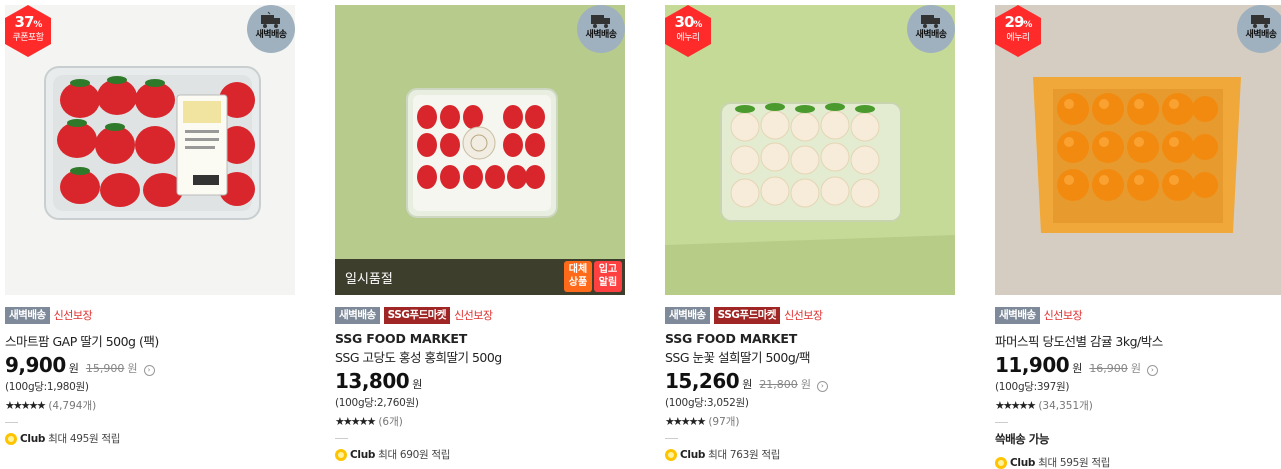 This screenshot has width=1281, height=469. Describe the element at coordinates (1138, 462) in the screenshot. I see `club-reward: Club 최대 595원 적립` at that location.